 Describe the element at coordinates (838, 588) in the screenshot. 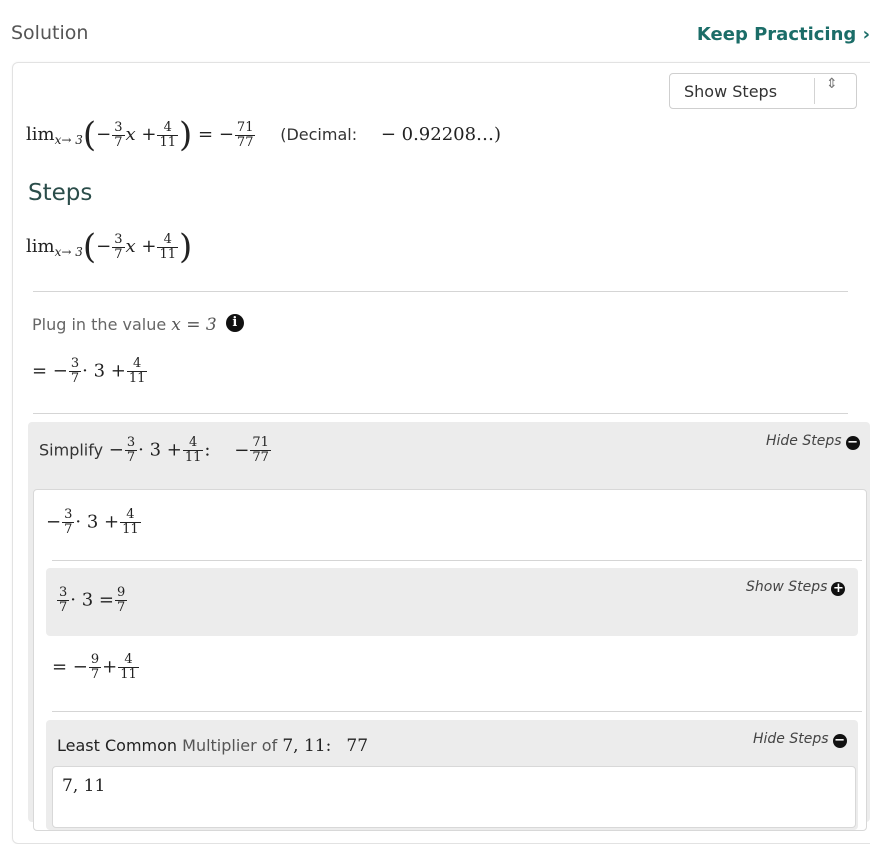

I see `plus-circle-icon: +` at that location.